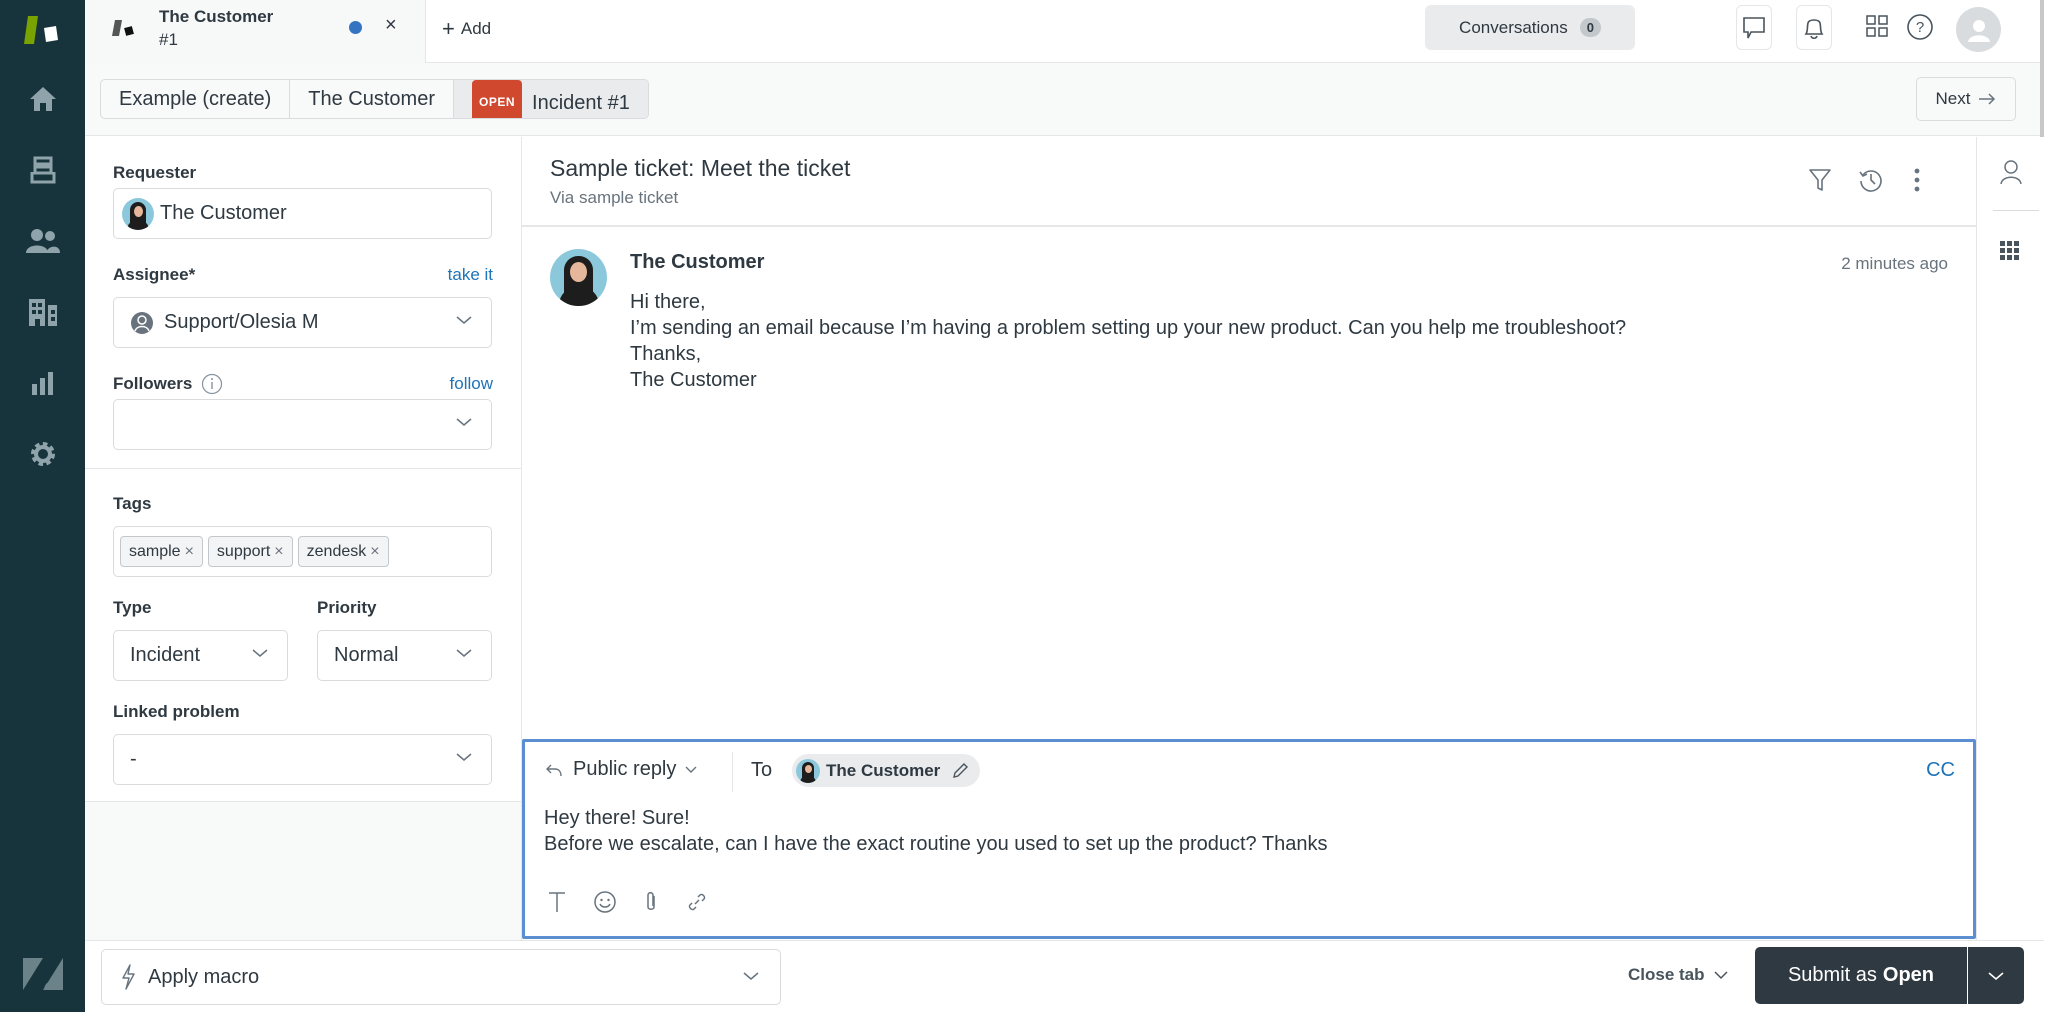 This screenshot has width=2048, height=1016. I want to click on next-button: Next, so click(1966, 99).